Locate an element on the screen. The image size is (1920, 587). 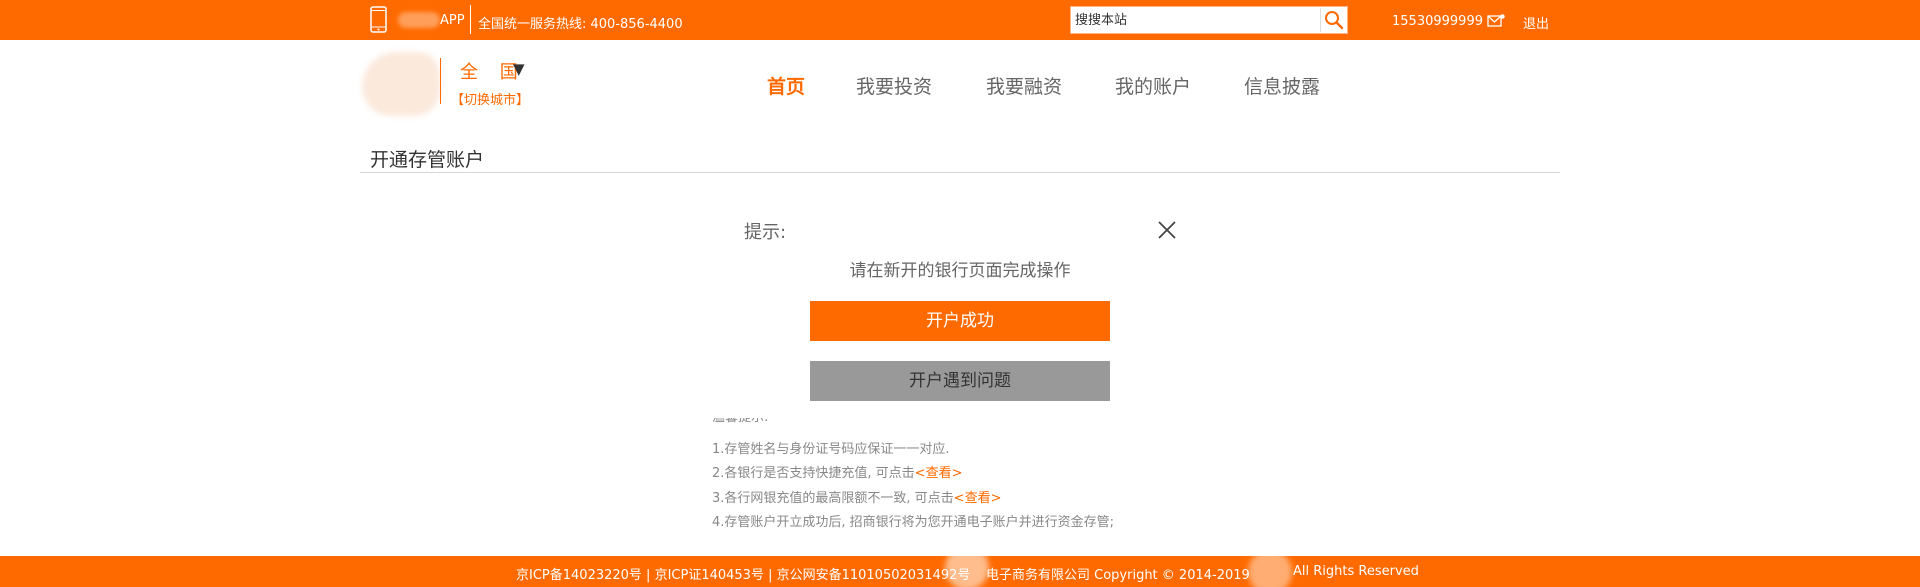
switch-city-link: 【切换城市】 is located at coordinates (490, 98).